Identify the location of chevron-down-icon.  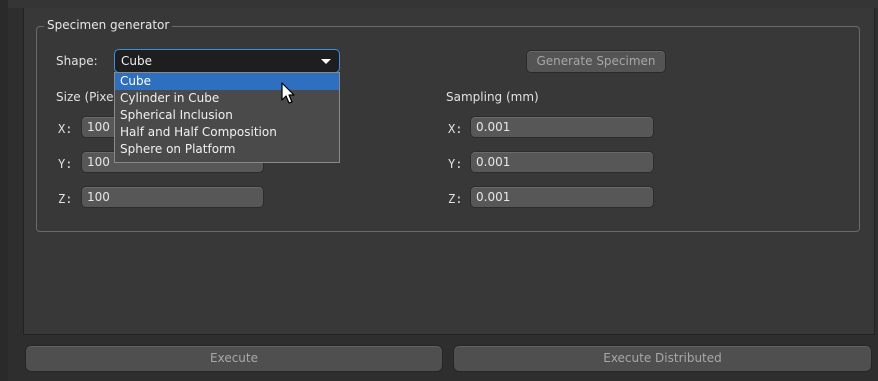
(326, 61).